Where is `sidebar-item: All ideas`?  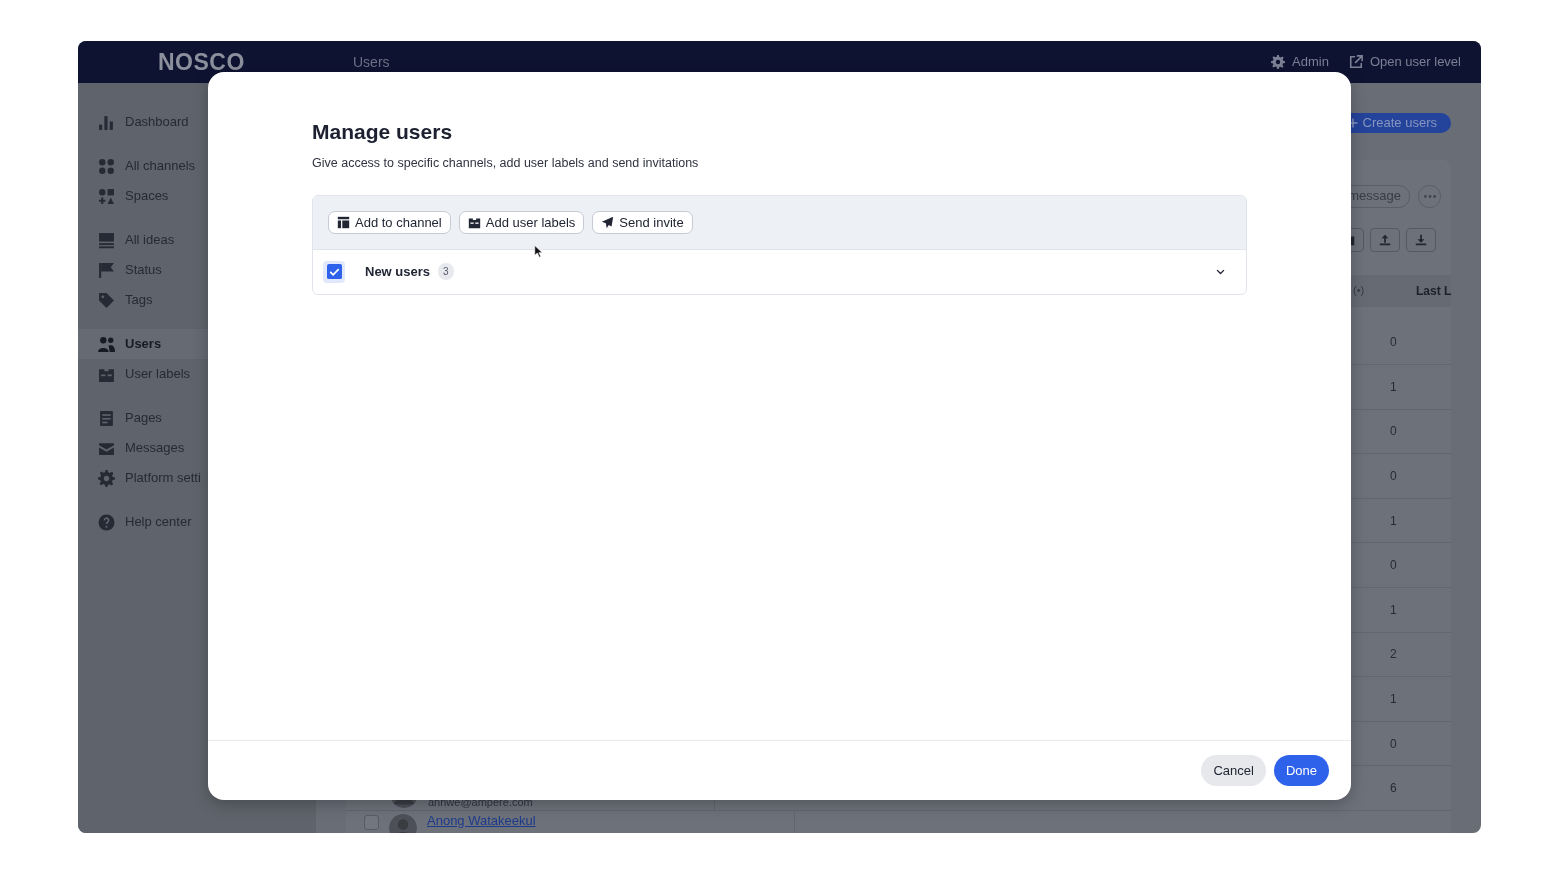
sidebar-item: All ideas is located at coordinates (197, 240).